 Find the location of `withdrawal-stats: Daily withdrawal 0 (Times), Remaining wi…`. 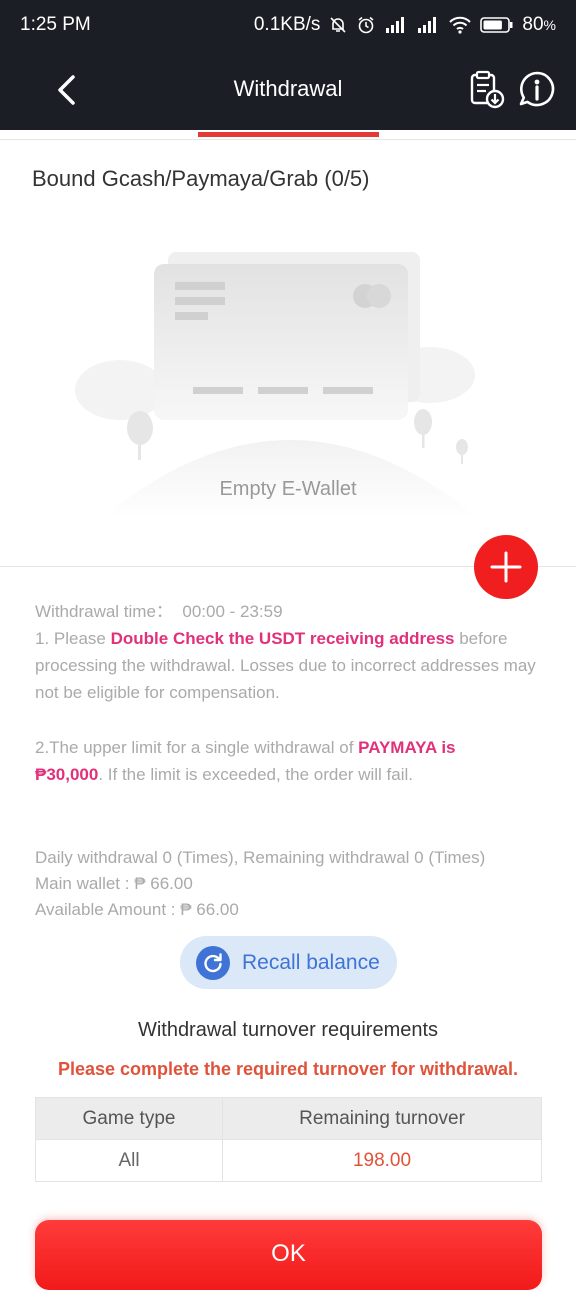

withdrawal-stats: Daily withdrawal 0 (Times), Remaining wi… is located at coordinates (260, 884).